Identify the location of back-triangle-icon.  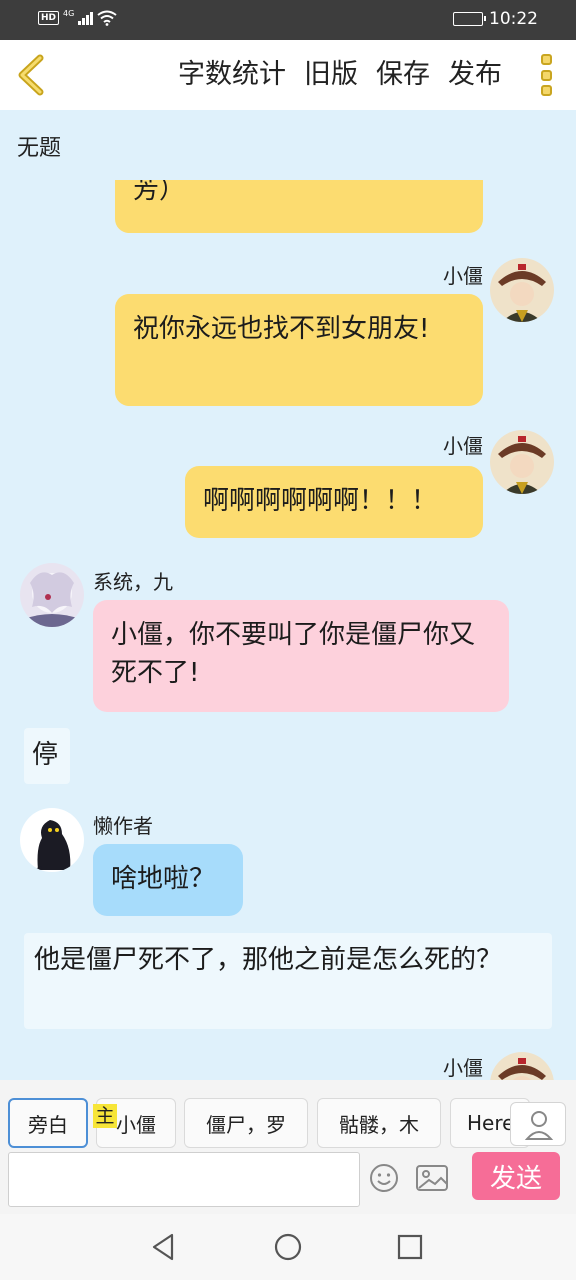
(164, 1247).